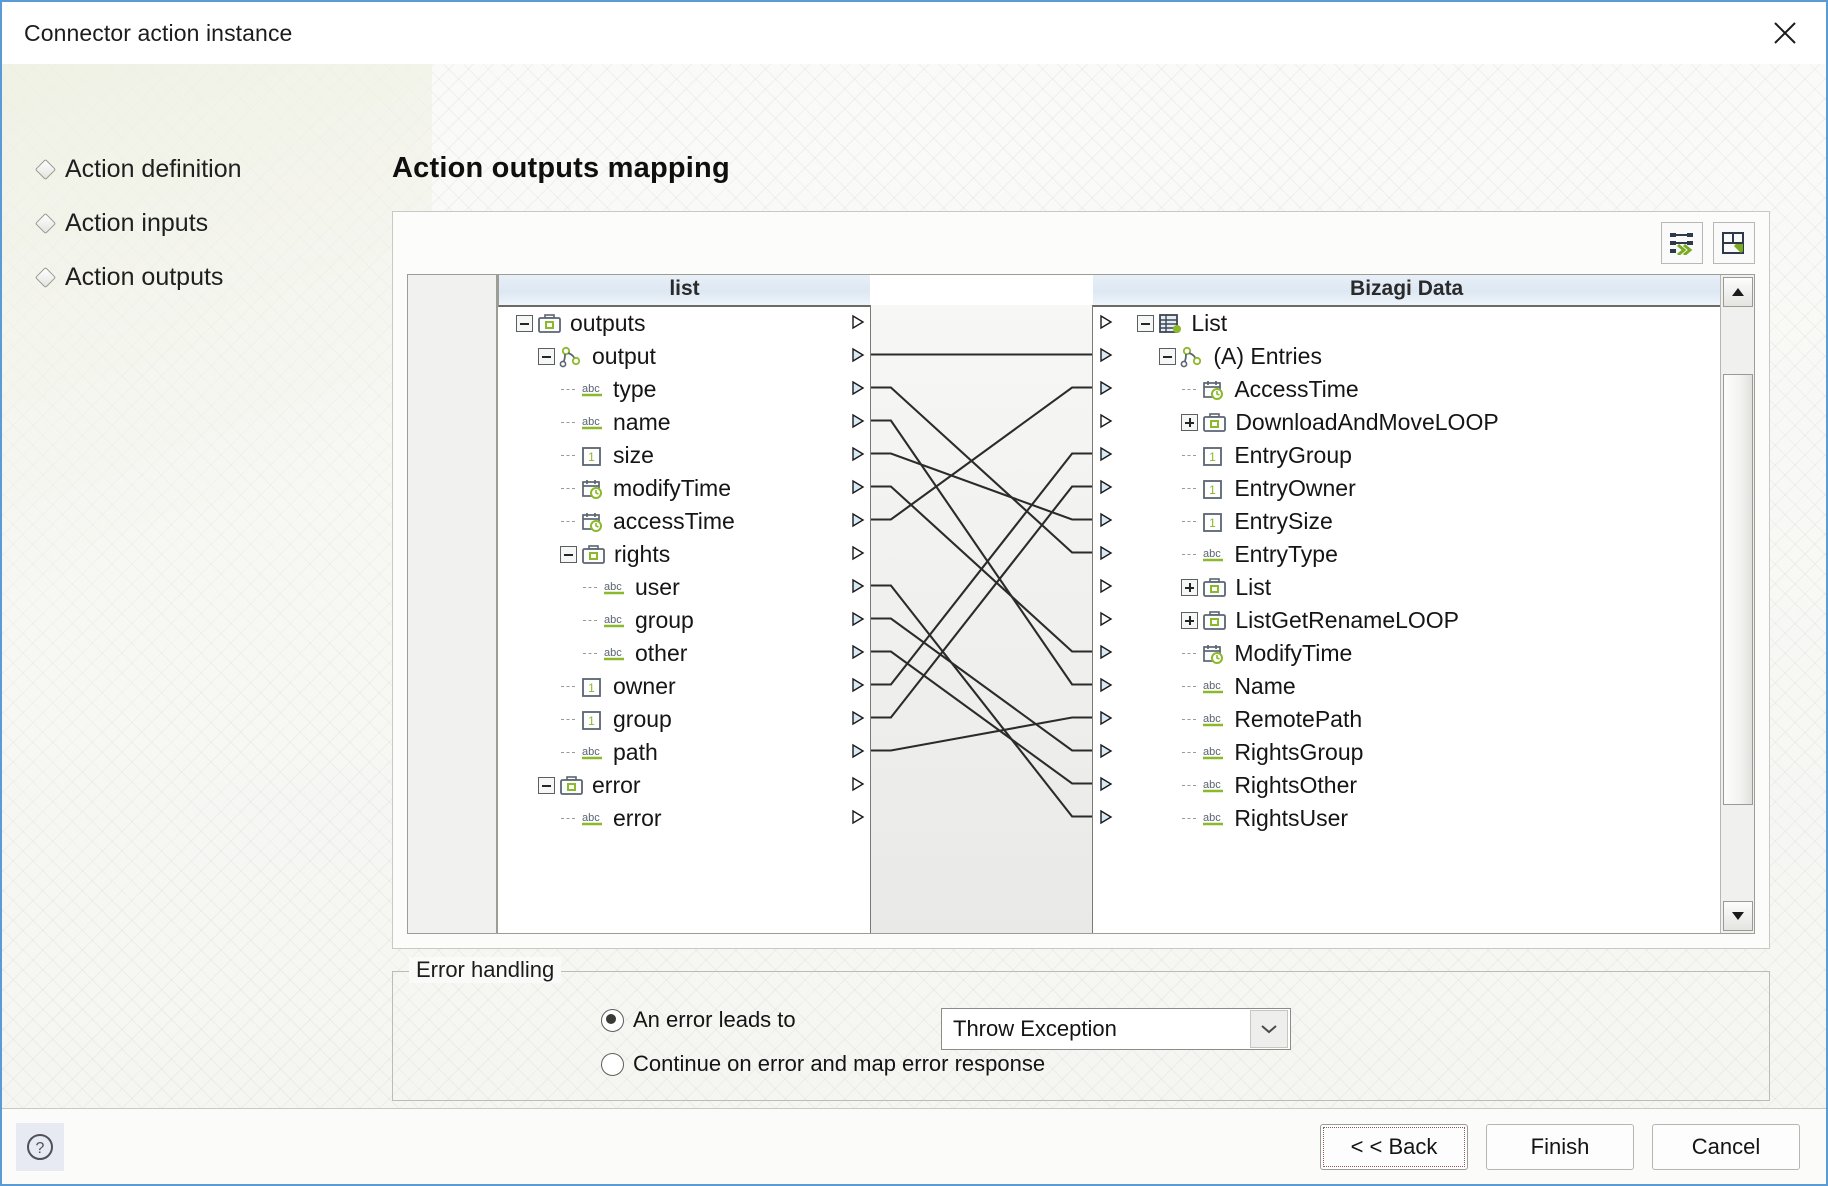 This screenshot has width=1828, height=1186. Describe the element at coordinates (684, 455) in the screenshot. I see `tree-row: 1 size` at that location.